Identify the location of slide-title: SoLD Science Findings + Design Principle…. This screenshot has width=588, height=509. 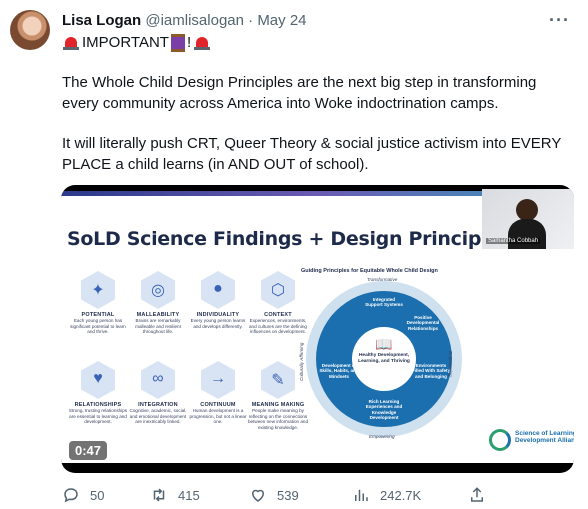
(289, 239).